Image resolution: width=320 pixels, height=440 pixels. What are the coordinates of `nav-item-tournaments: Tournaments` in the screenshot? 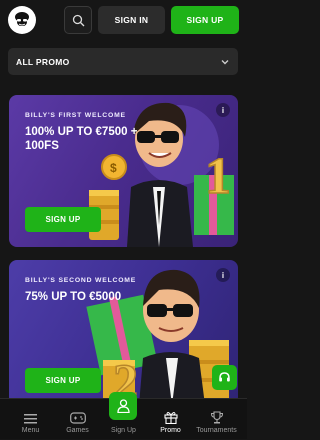 It's located at (216, 419).